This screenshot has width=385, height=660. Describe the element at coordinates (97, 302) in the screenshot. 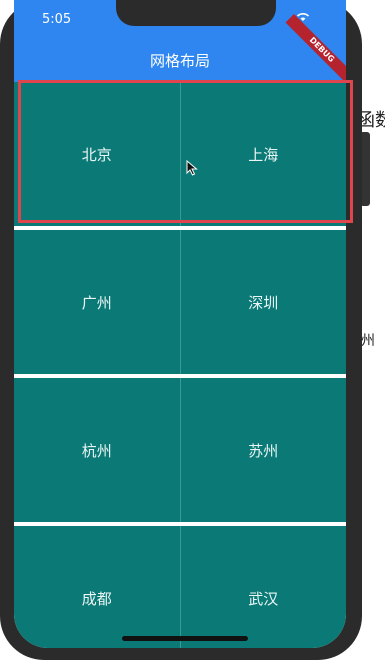

I see `grid-cell: 广州` at that location.